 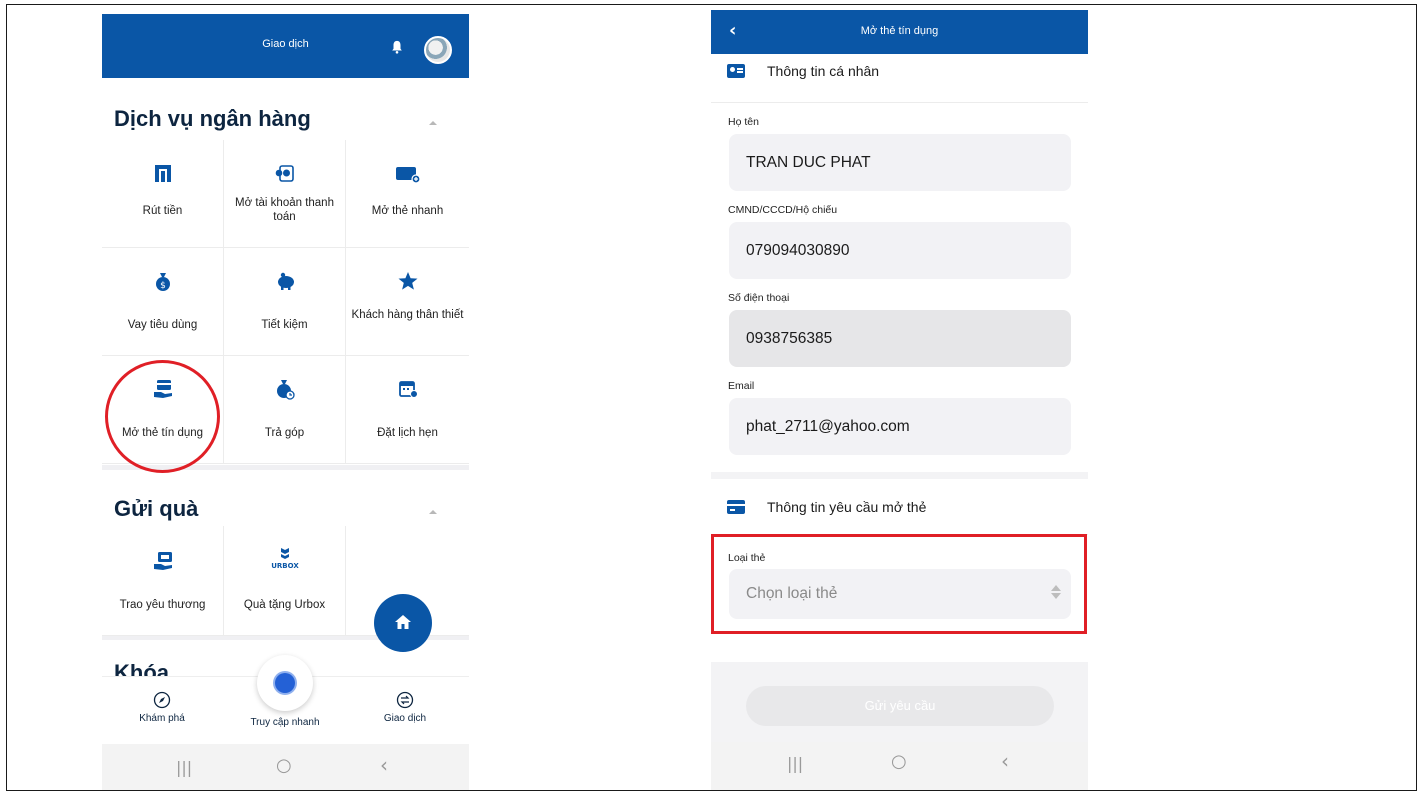 What do you see at coordinates (285, 390) in the screenshot?
I see `installment-bag-icon` at bounding box center [285, 390].